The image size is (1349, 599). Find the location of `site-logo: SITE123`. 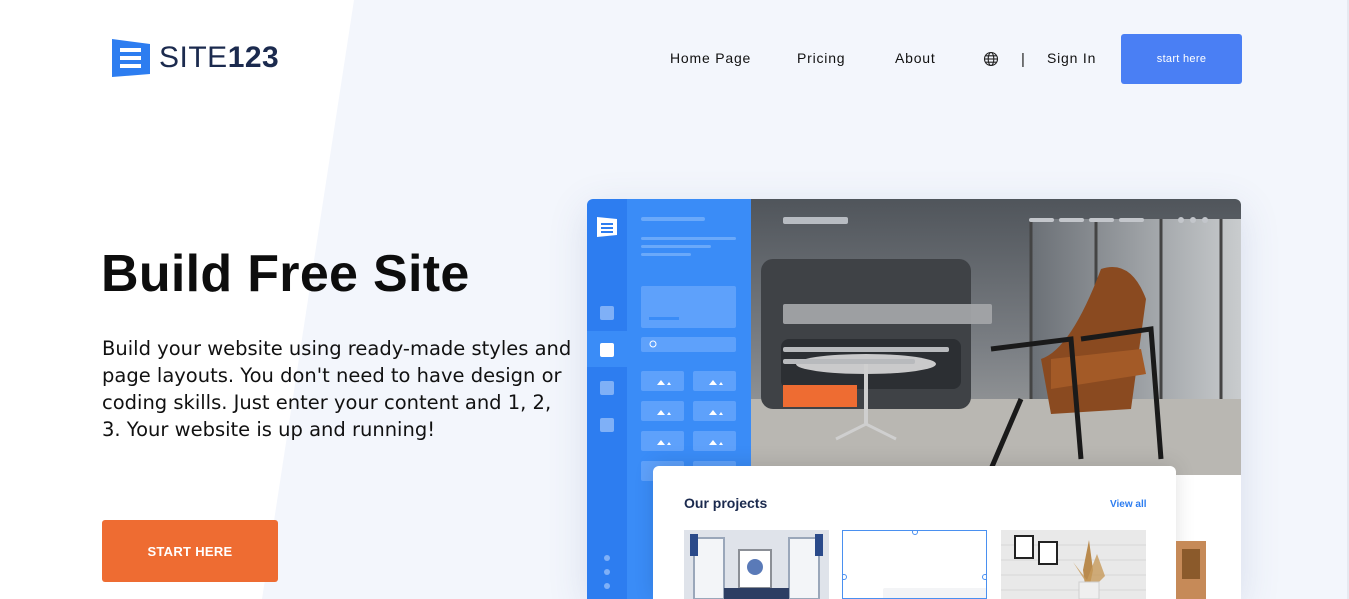

site-logo: SITE123 is located at coordinates (194, 58).